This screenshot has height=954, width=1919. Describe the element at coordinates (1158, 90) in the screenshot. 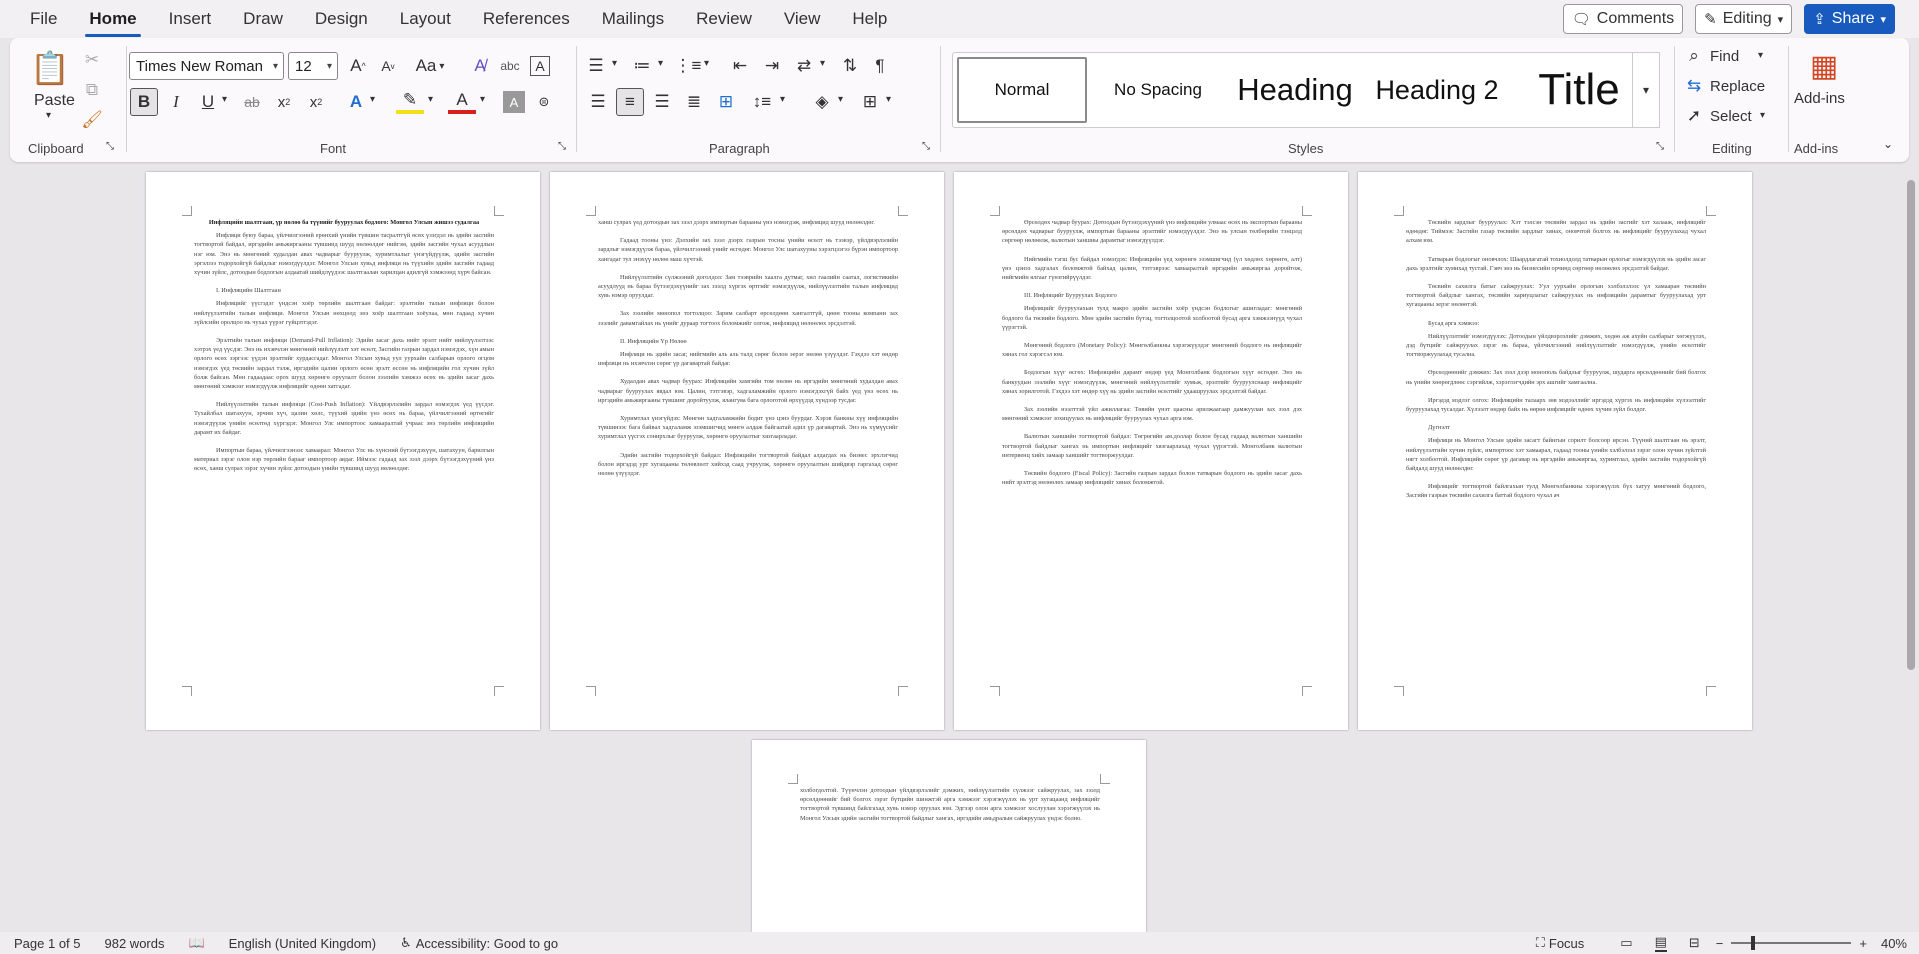

I see `style-no-spacing: No Spacing` at that location.